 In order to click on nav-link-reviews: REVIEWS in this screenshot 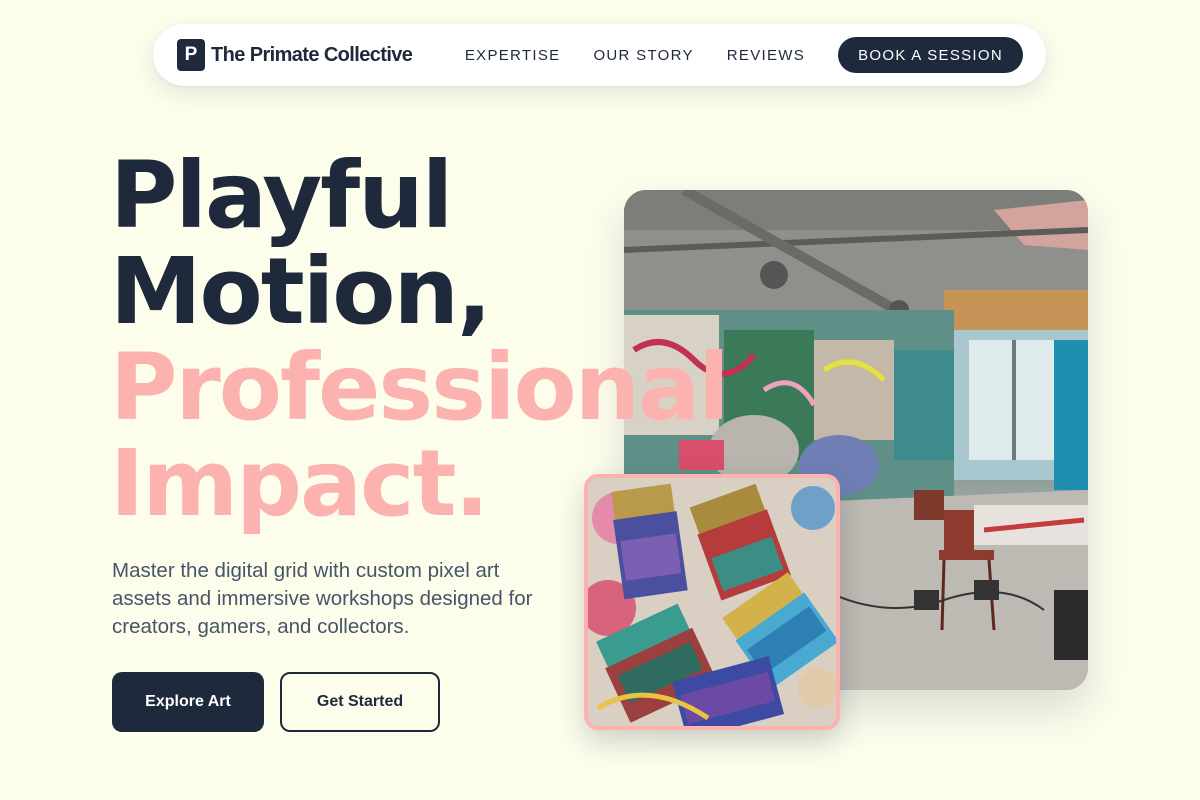, I will do `click(766, 55)`.